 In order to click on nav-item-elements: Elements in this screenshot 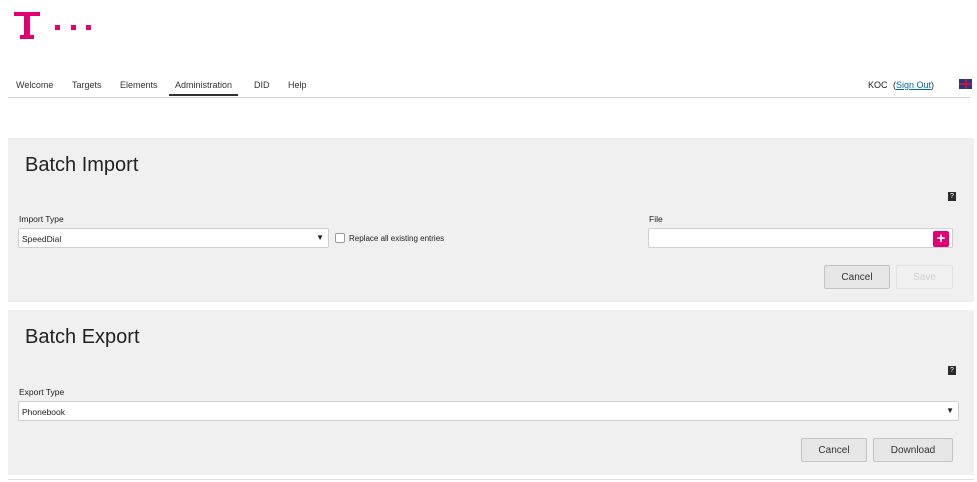, I will do `click(139, 85)`.